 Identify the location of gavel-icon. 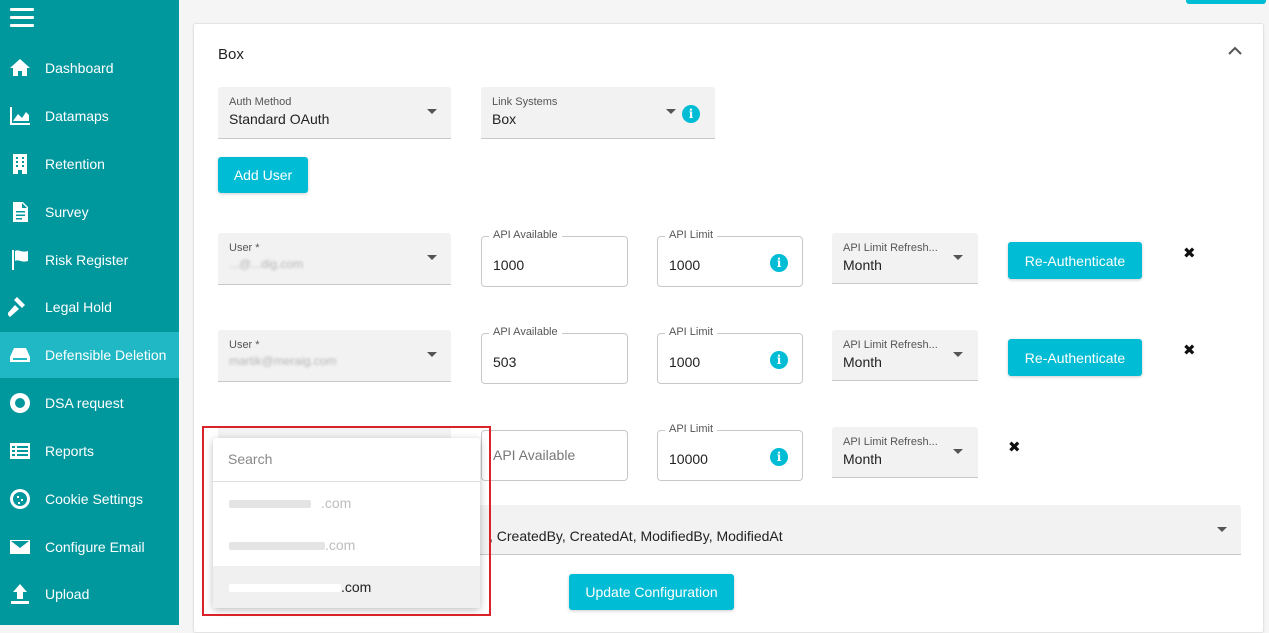
(20, 307).